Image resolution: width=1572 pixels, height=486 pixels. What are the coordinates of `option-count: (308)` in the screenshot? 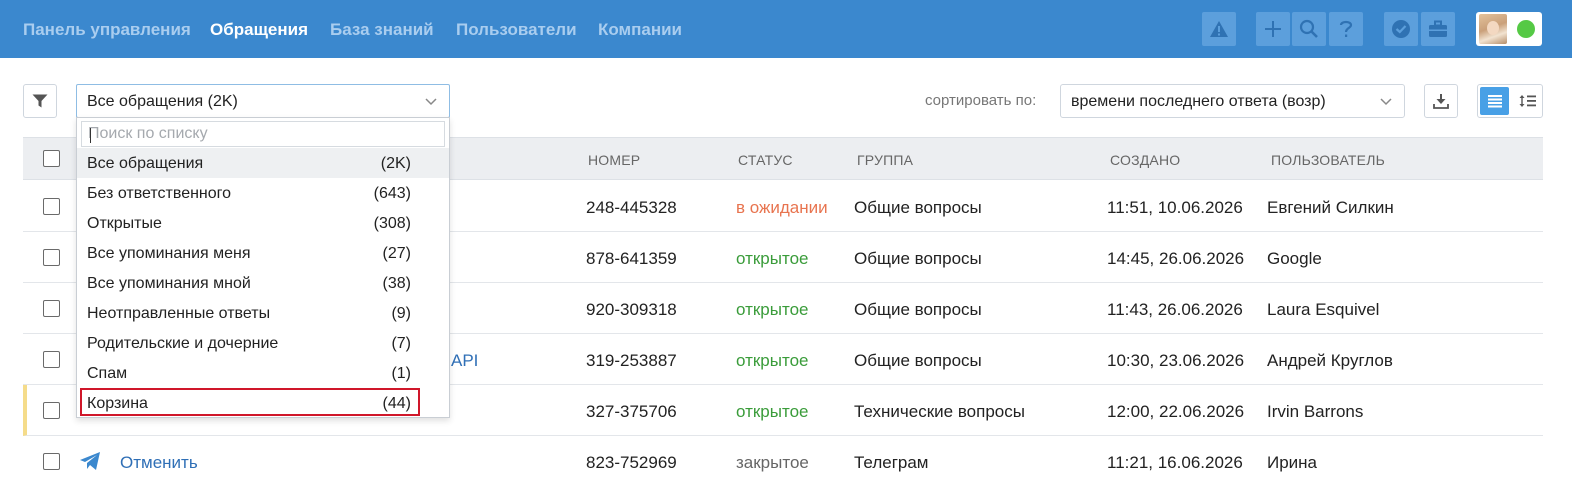 It's located at (392, 223).